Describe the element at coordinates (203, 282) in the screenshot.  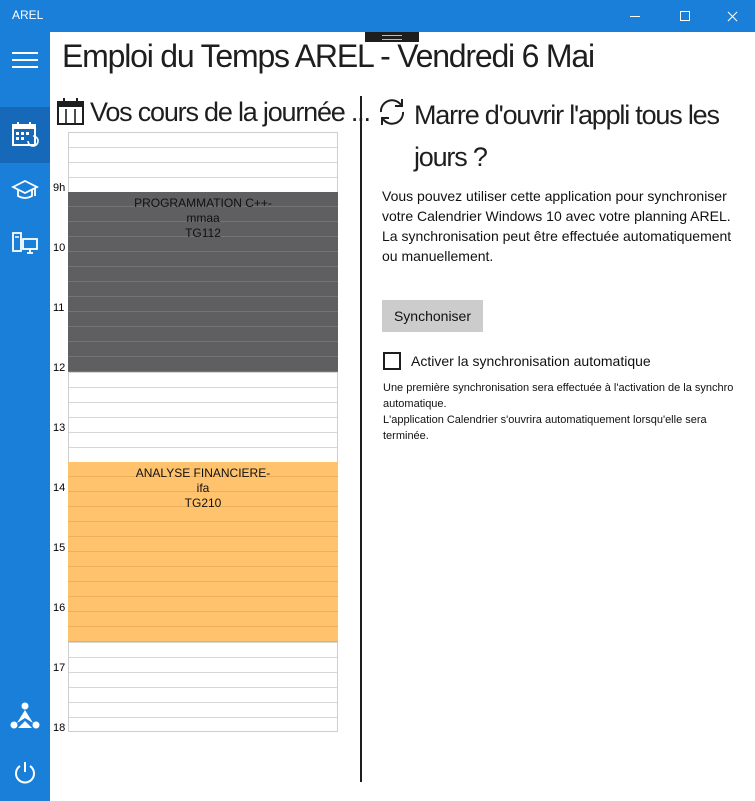
I see `course-block: PROGRAMMATION C++- mmaa TG112` at that location.